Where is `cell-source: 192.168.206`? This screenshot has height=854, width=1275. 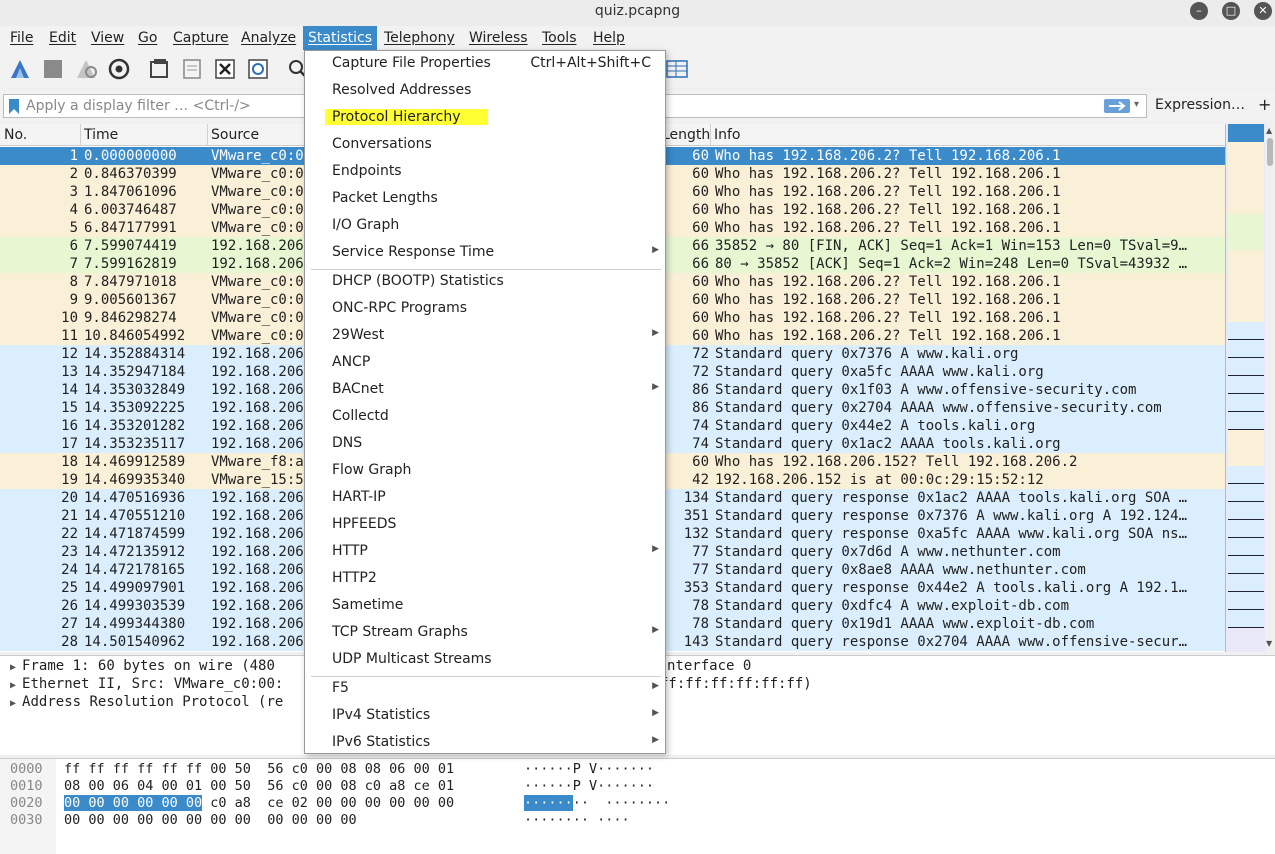
cell-source: 192.168.206 is located at coordinates (257, 534).